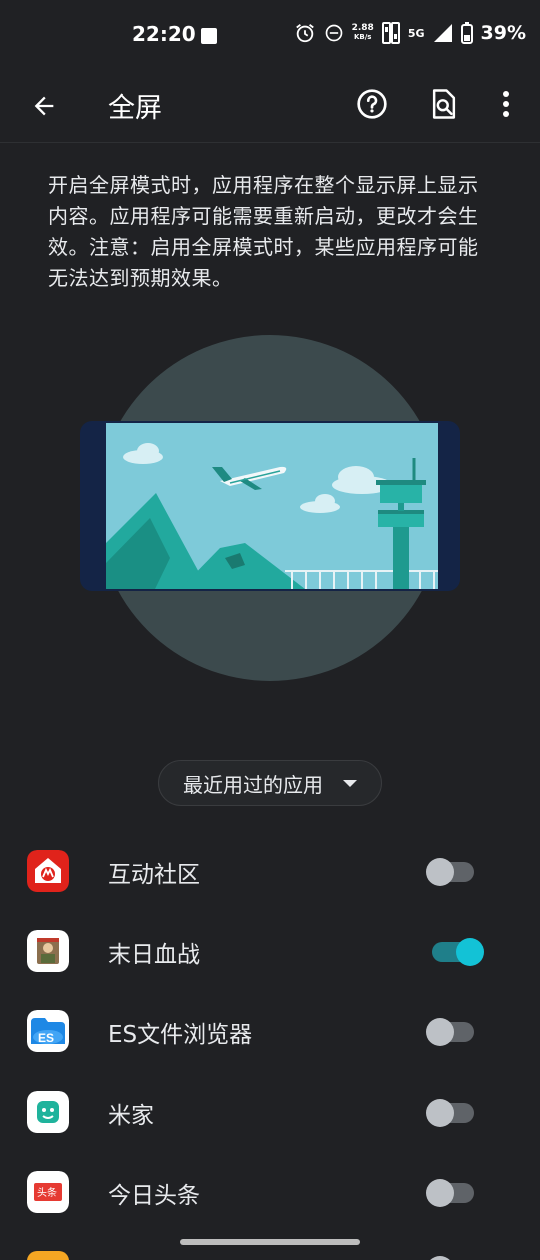  Describe the element at coordinates (270, 1031) in the screenshot. I see `list-item: ES ES文件浏览器` at that location.